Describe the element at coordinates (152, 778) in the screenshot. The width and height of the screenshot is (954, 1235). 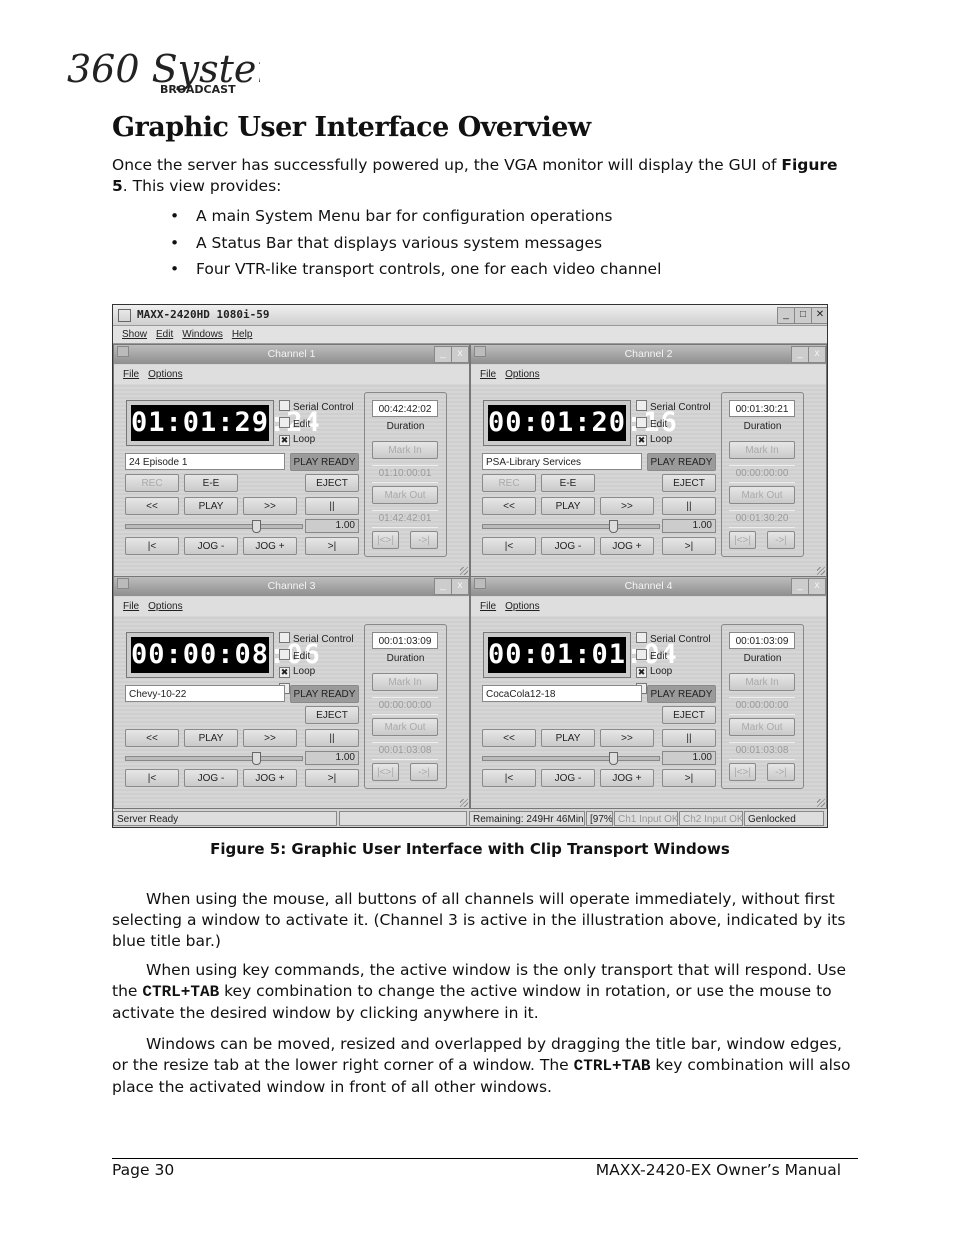
I see `go-to-start-button: |<` at that location.